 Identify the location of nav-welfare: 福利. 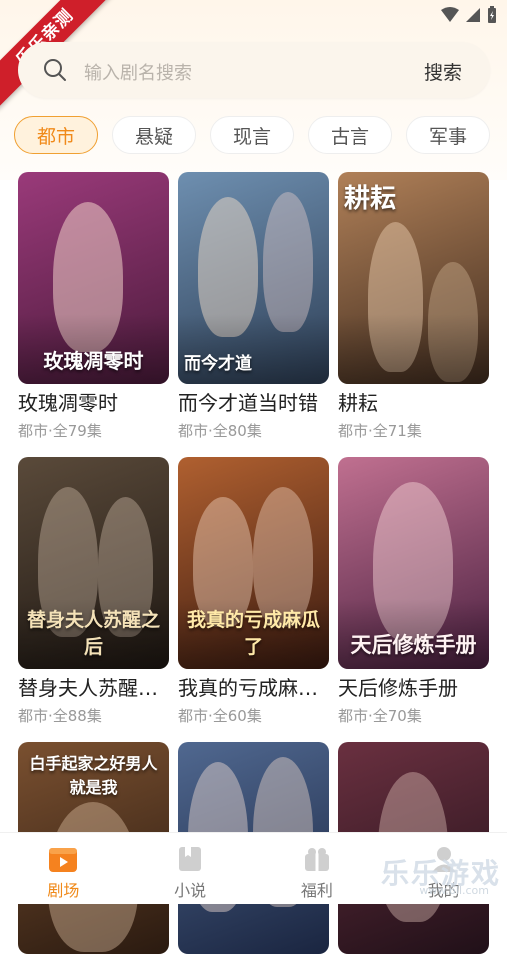
(317, 868).